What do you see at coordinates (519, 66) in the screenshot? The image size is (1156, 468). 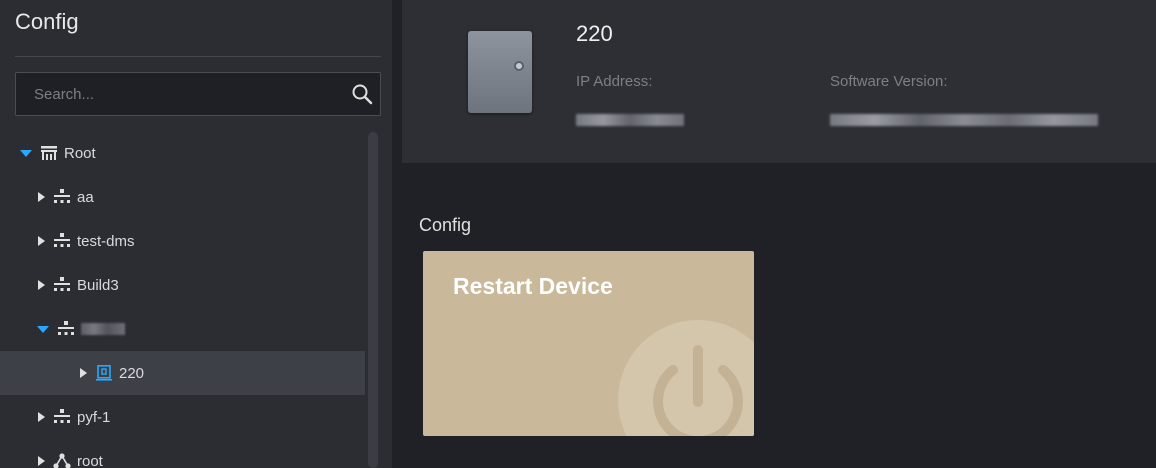 I see `device-knob-icon` at bounding box center [519, 66].